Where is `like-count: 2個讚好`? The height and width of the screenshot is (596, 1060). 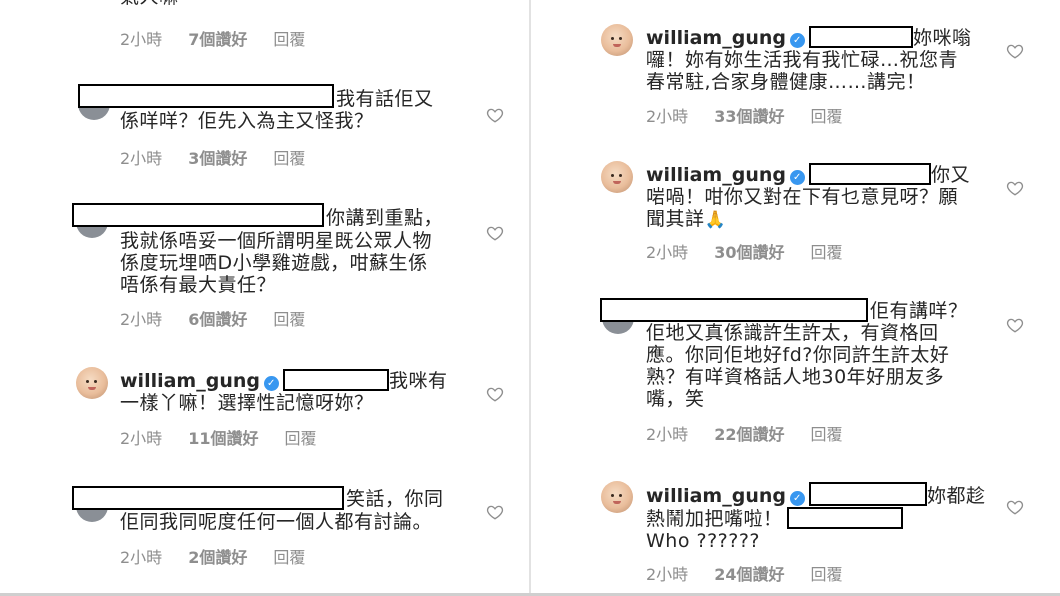 like-count: 2個讚好 is located at coordinates (217, 557).